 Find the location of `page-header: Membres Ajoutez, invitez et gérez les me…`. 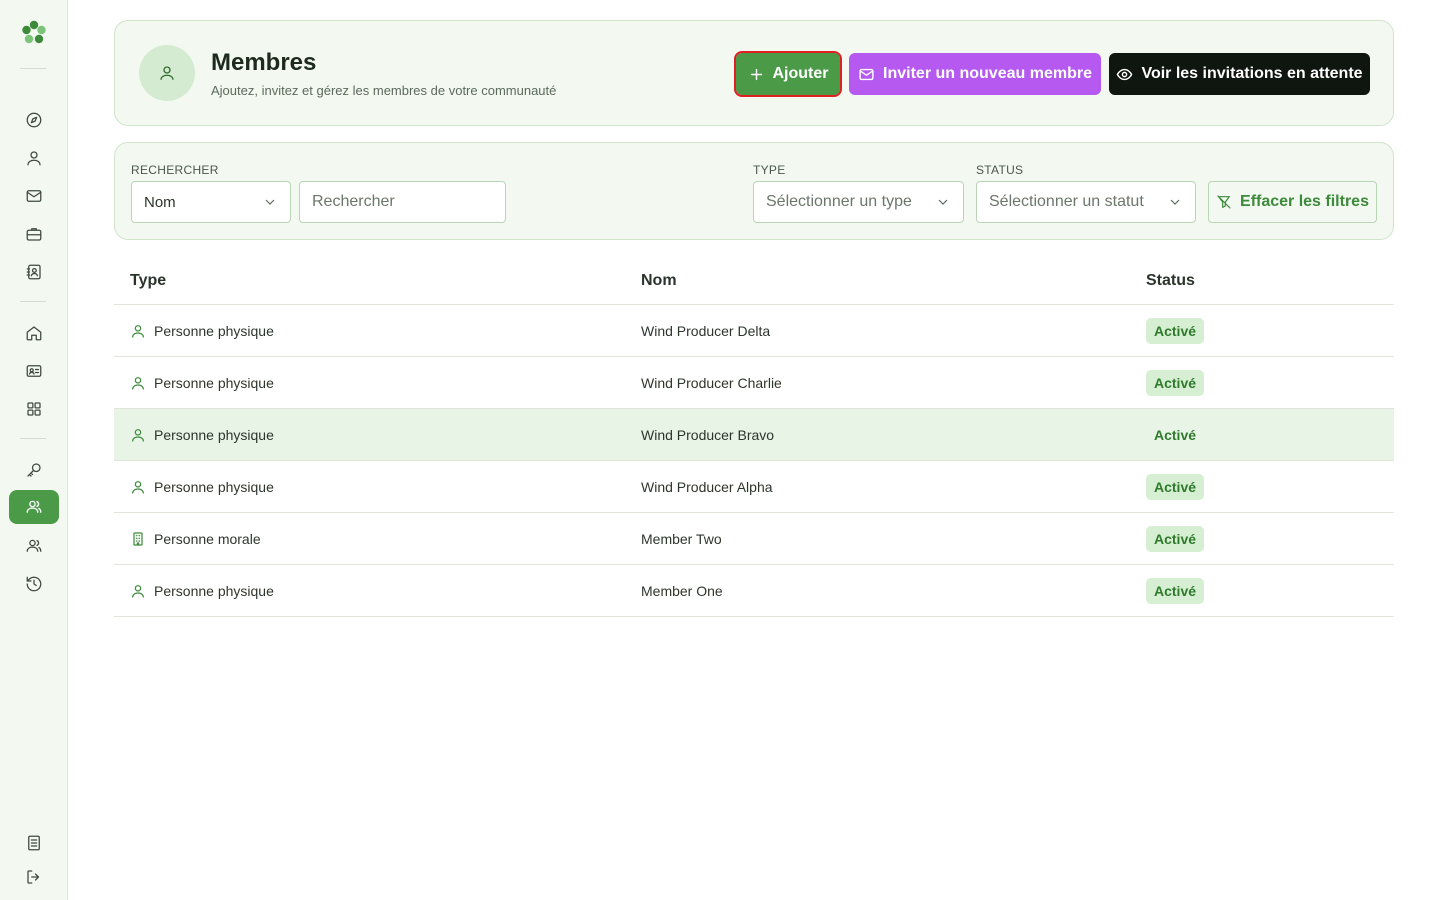

page-header: Membres Ajoutez, invitez et gérez les me… is located at coordinates (754, 73).